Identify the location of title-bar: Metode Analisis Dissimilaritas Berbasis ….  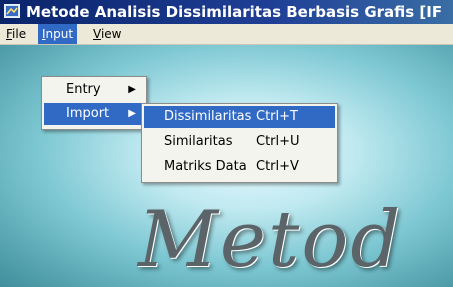
(226, 12).